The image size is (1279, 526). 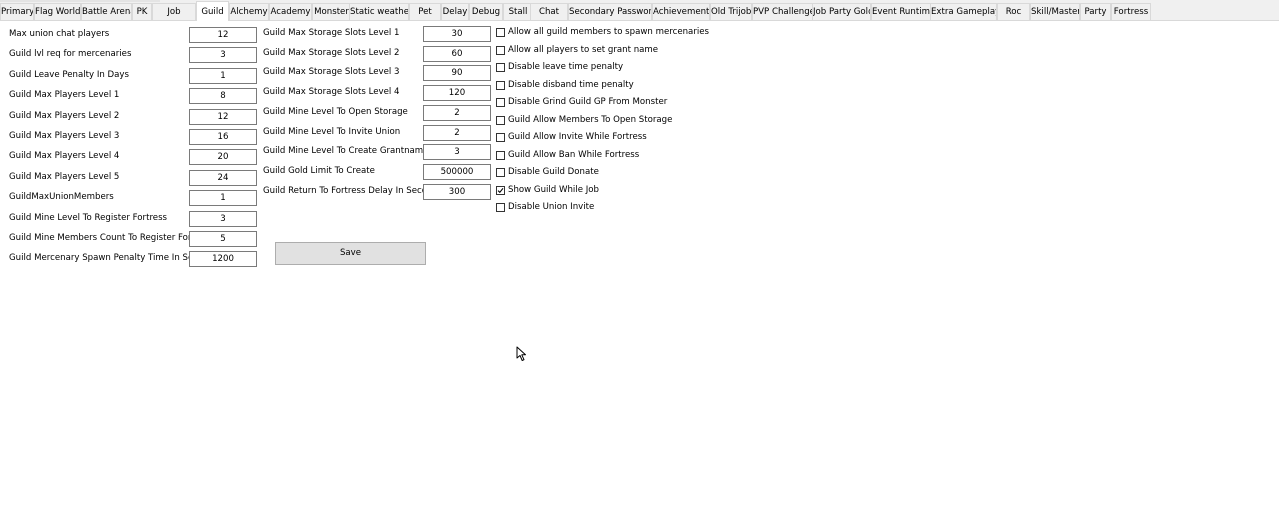 I want to click on middle-field-label: Guild Max Storage Slots Level 2, so click(x=331, y=52).